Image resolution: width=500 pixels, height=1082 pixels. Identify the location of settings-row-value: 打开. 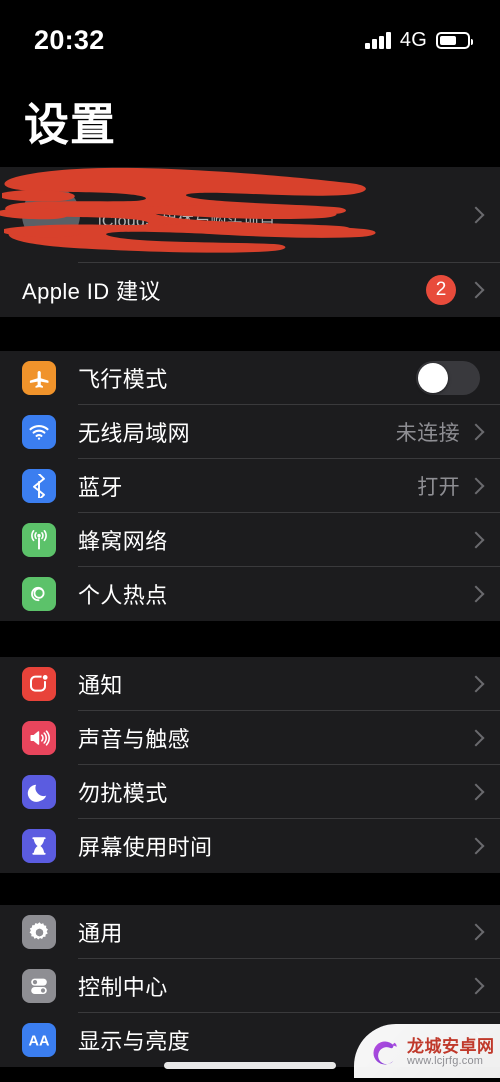
(438, 487).